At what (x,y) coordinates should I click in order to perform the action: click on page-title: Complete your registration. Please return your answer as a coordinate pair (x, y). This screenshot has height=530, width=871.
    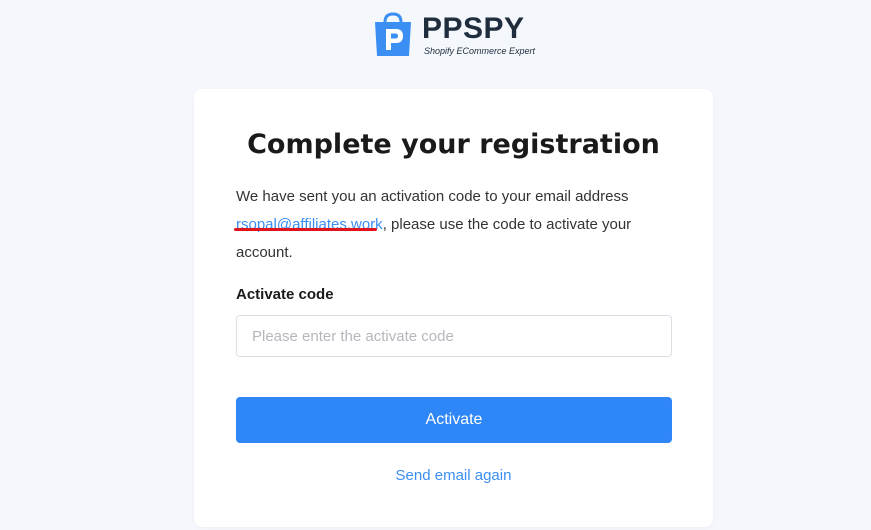
    Looking at the image, I should click on (453, 144).